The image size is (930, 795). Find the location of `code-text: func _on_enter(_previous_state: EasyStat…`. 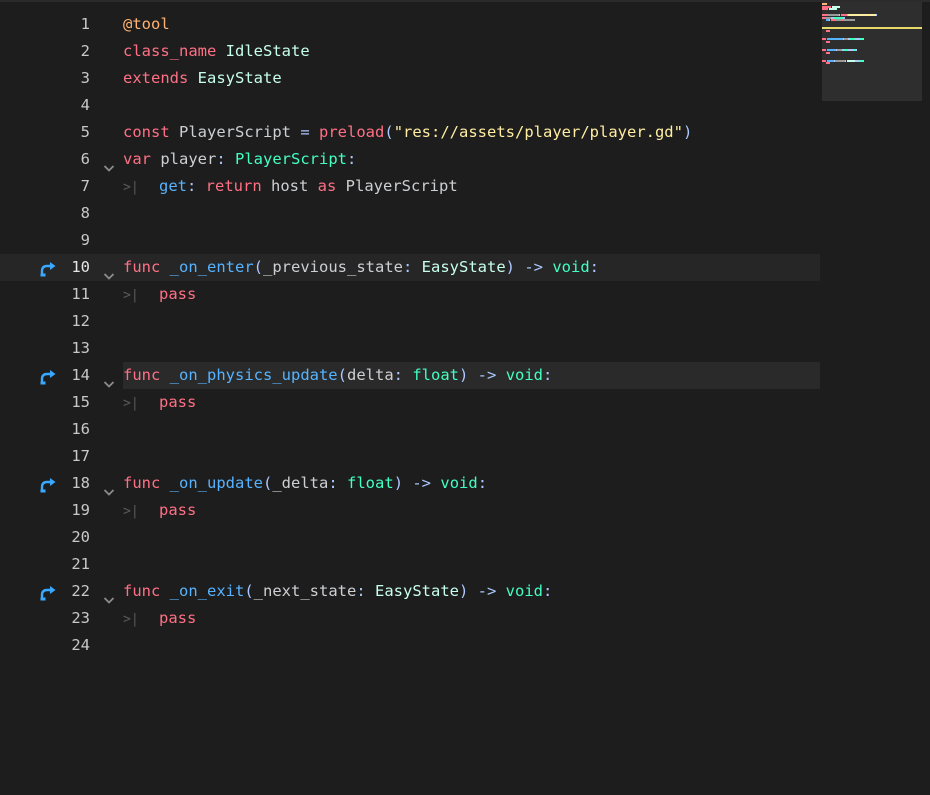

code-text: func _on_enter(_previous_state: EasyStat… is located at coordinates (471, 267).